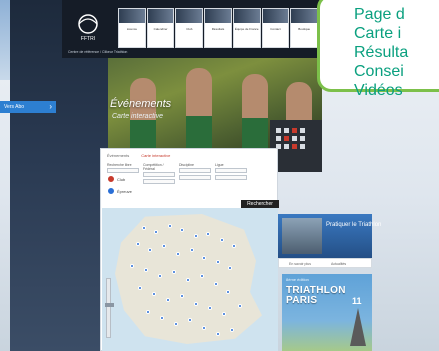  What do you see at coordinates (354, 225) in the screenshot?
I see `pratiquer-label: Pratiquer le Triathlon` at bounding box center [354, 225].